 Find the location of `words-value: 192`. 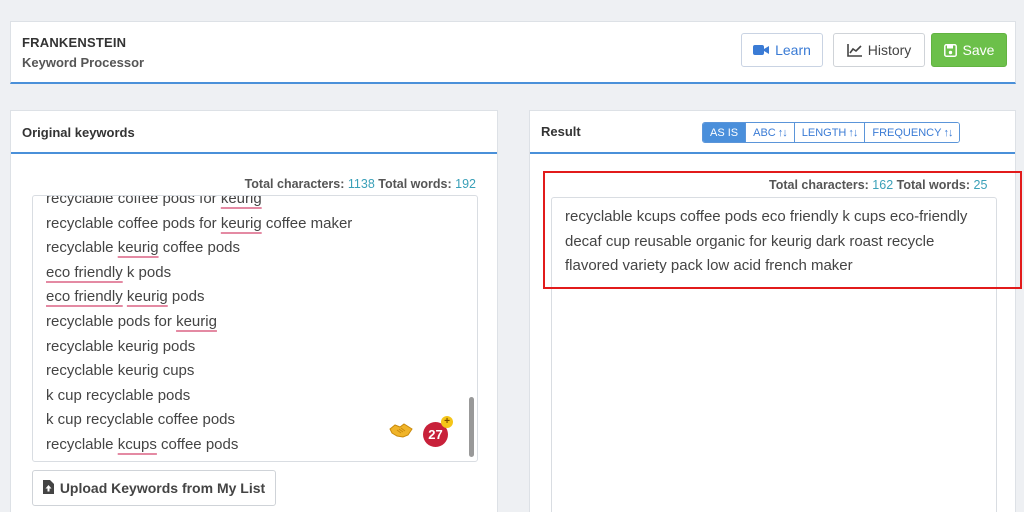

words-value: 192 is located at coordinates (465, 184).